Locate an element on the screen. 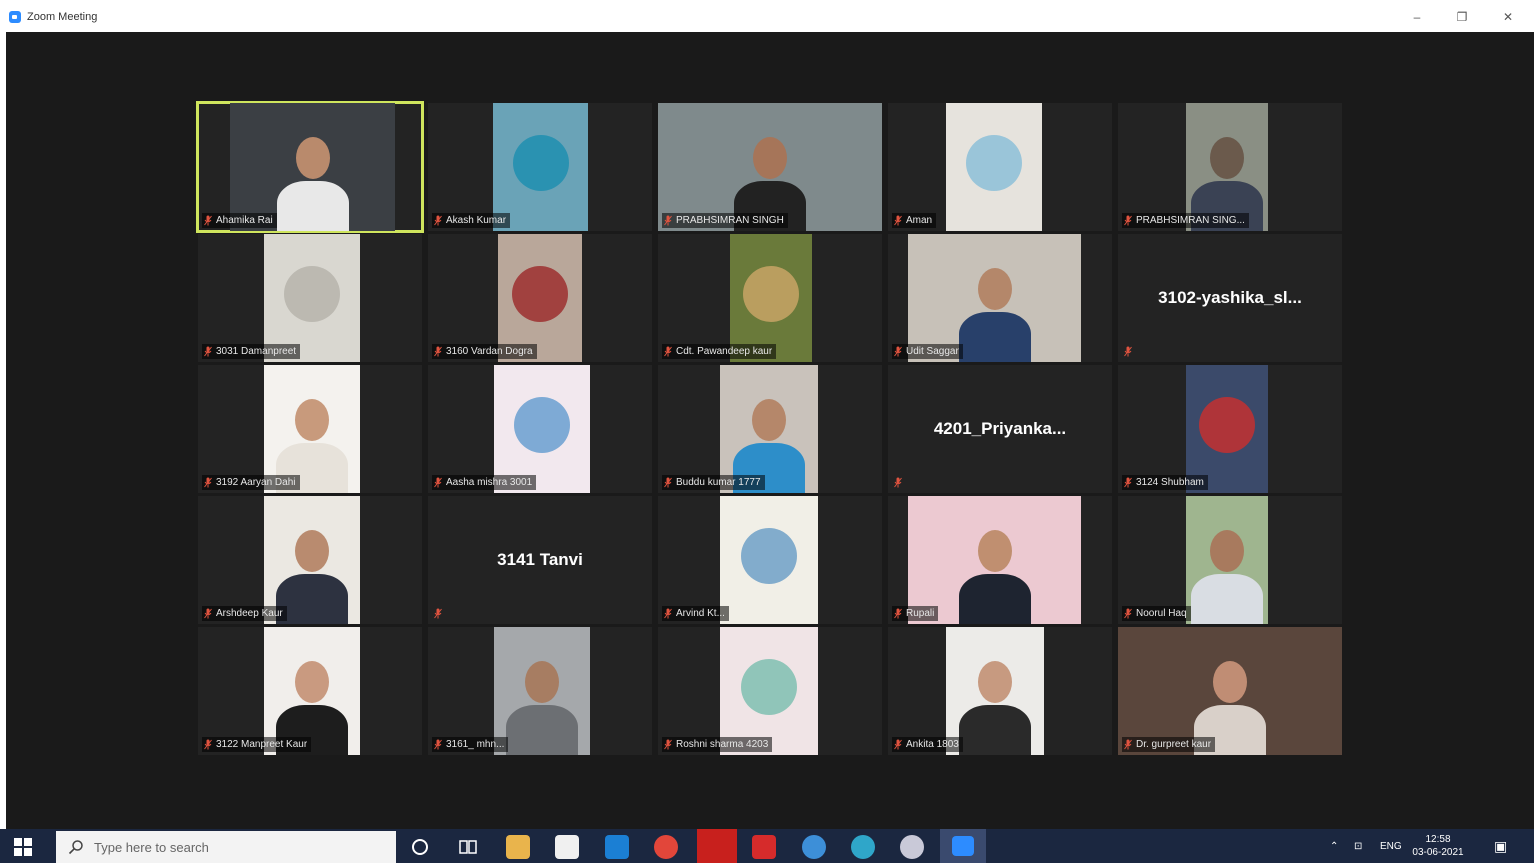 The width and height of the screenshot is (1534, 863). participant-tile: Aman is located at coordinates (1000, 167).